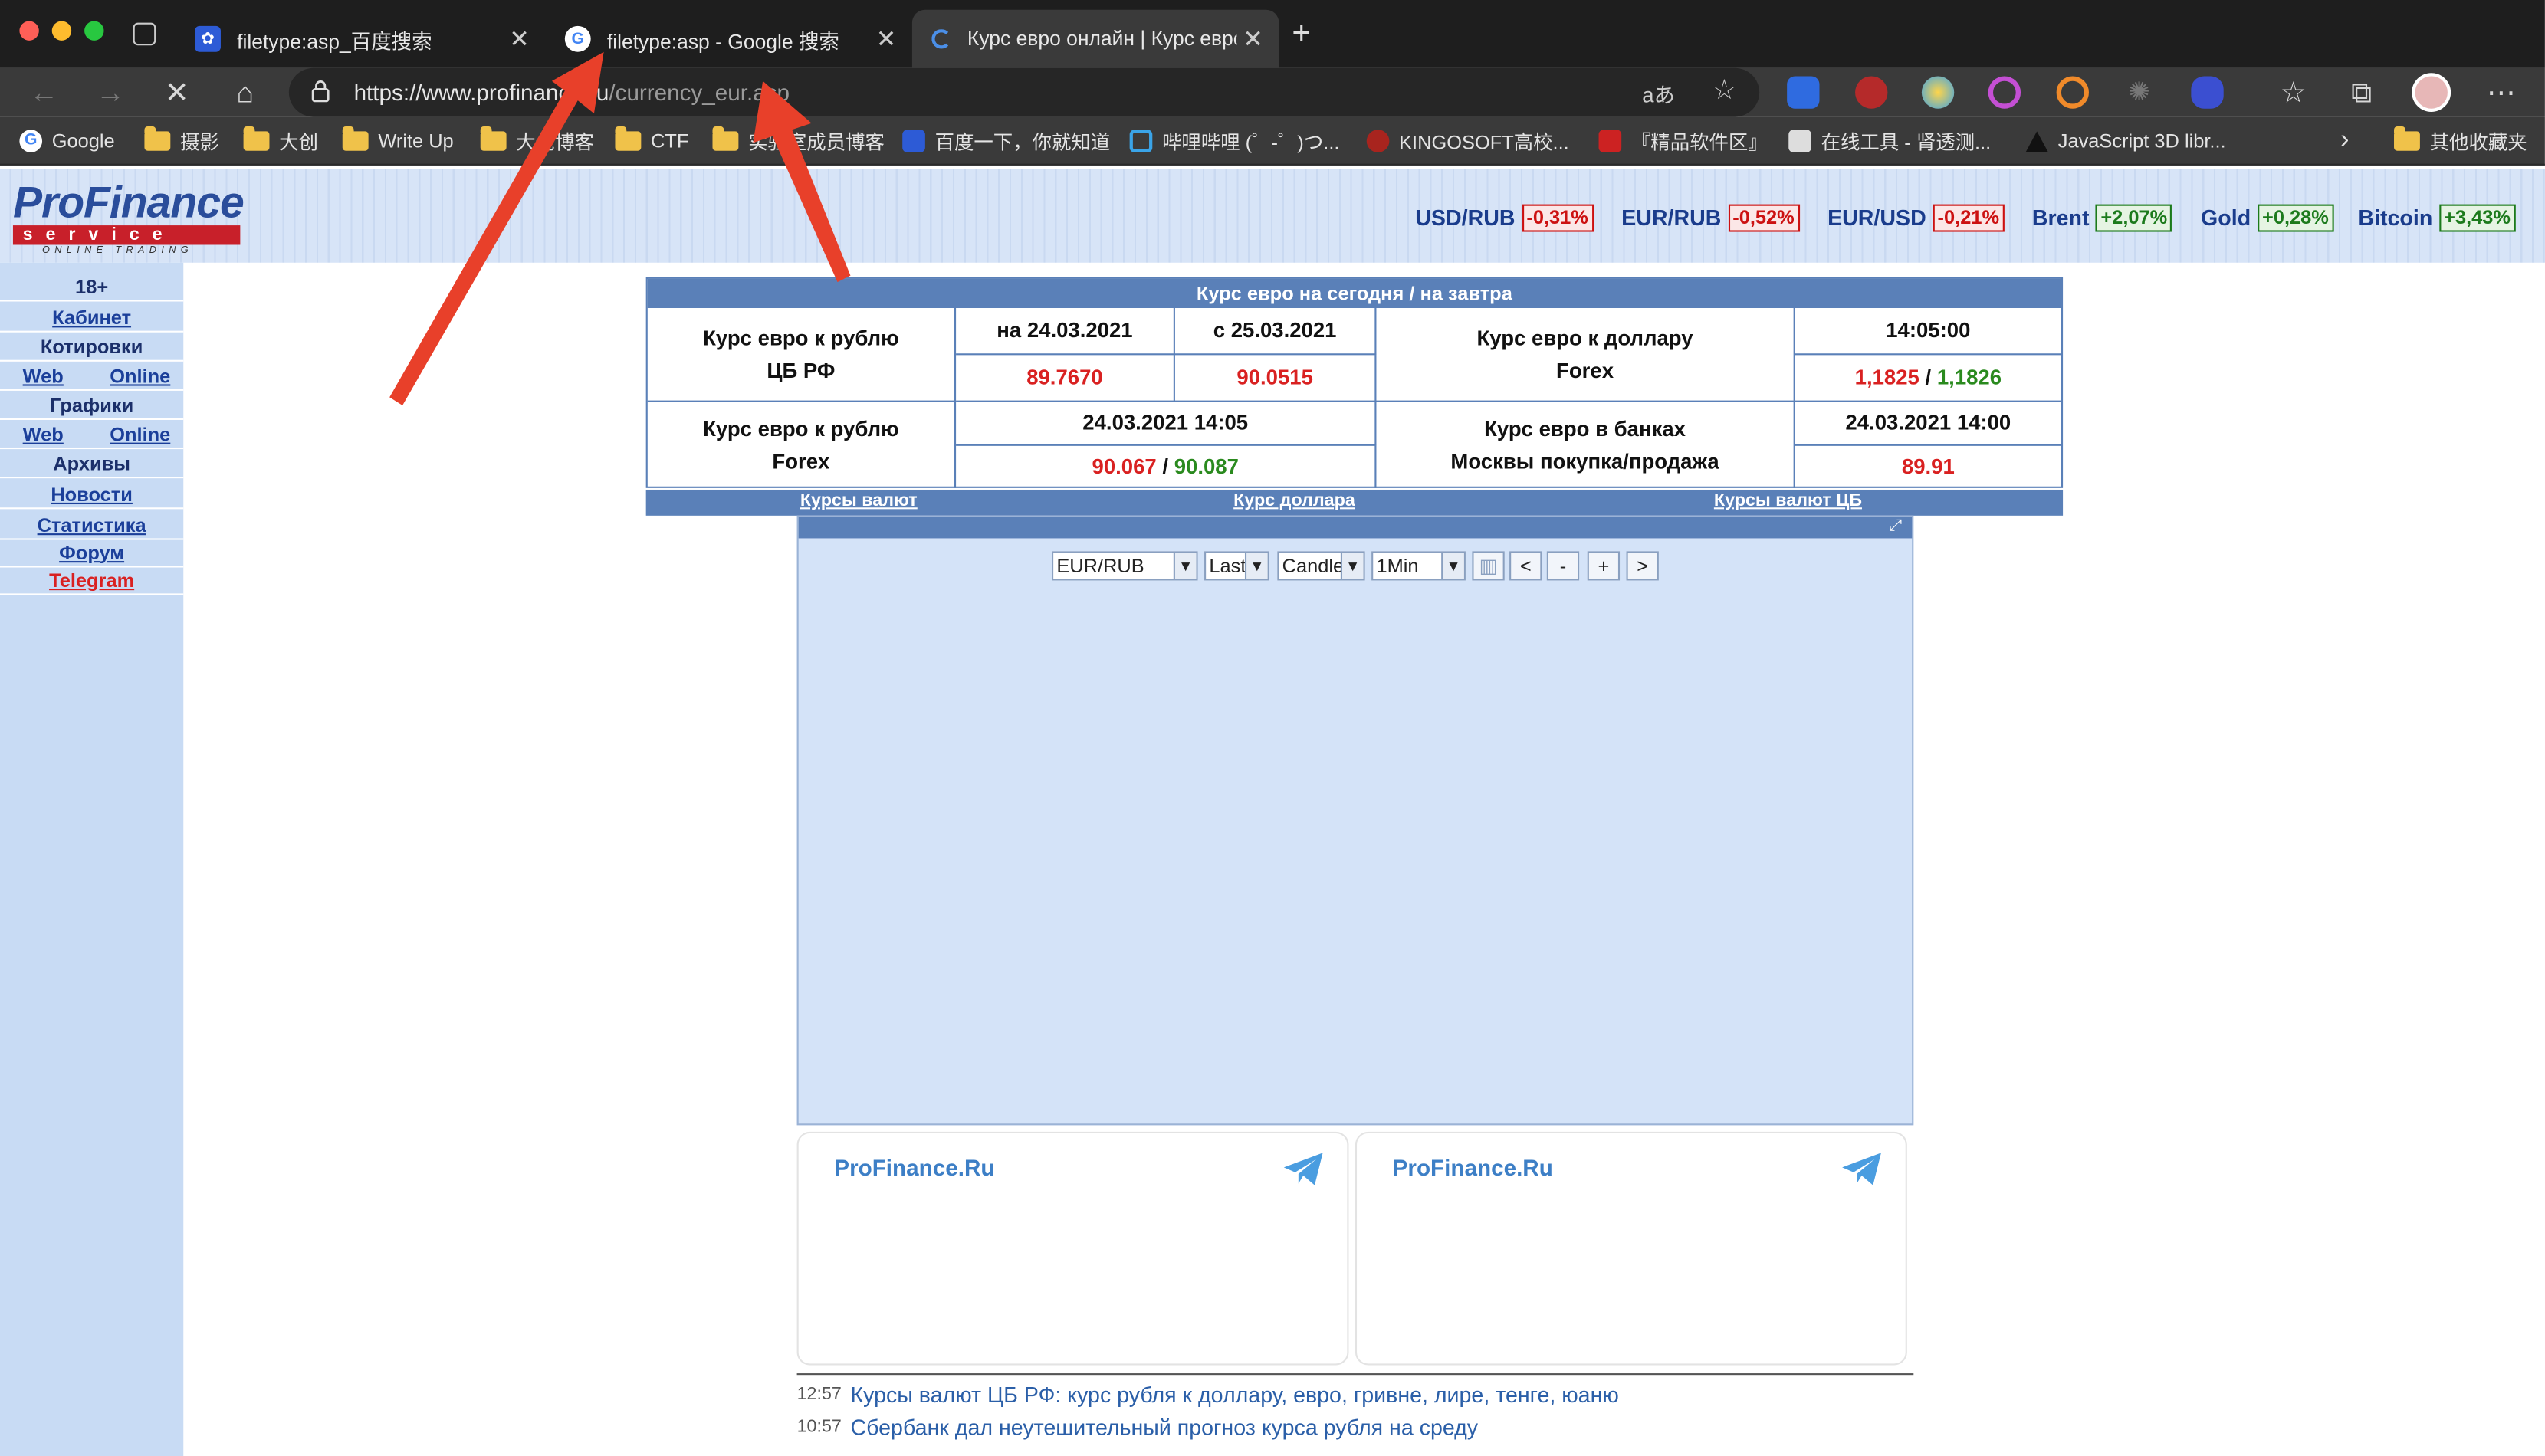 Image resolution: width=2545 pixels, height=1456 pixels. Describe the element at coordinates (620, 228) in the screenshot. I see `annotation-arrows` at that location.